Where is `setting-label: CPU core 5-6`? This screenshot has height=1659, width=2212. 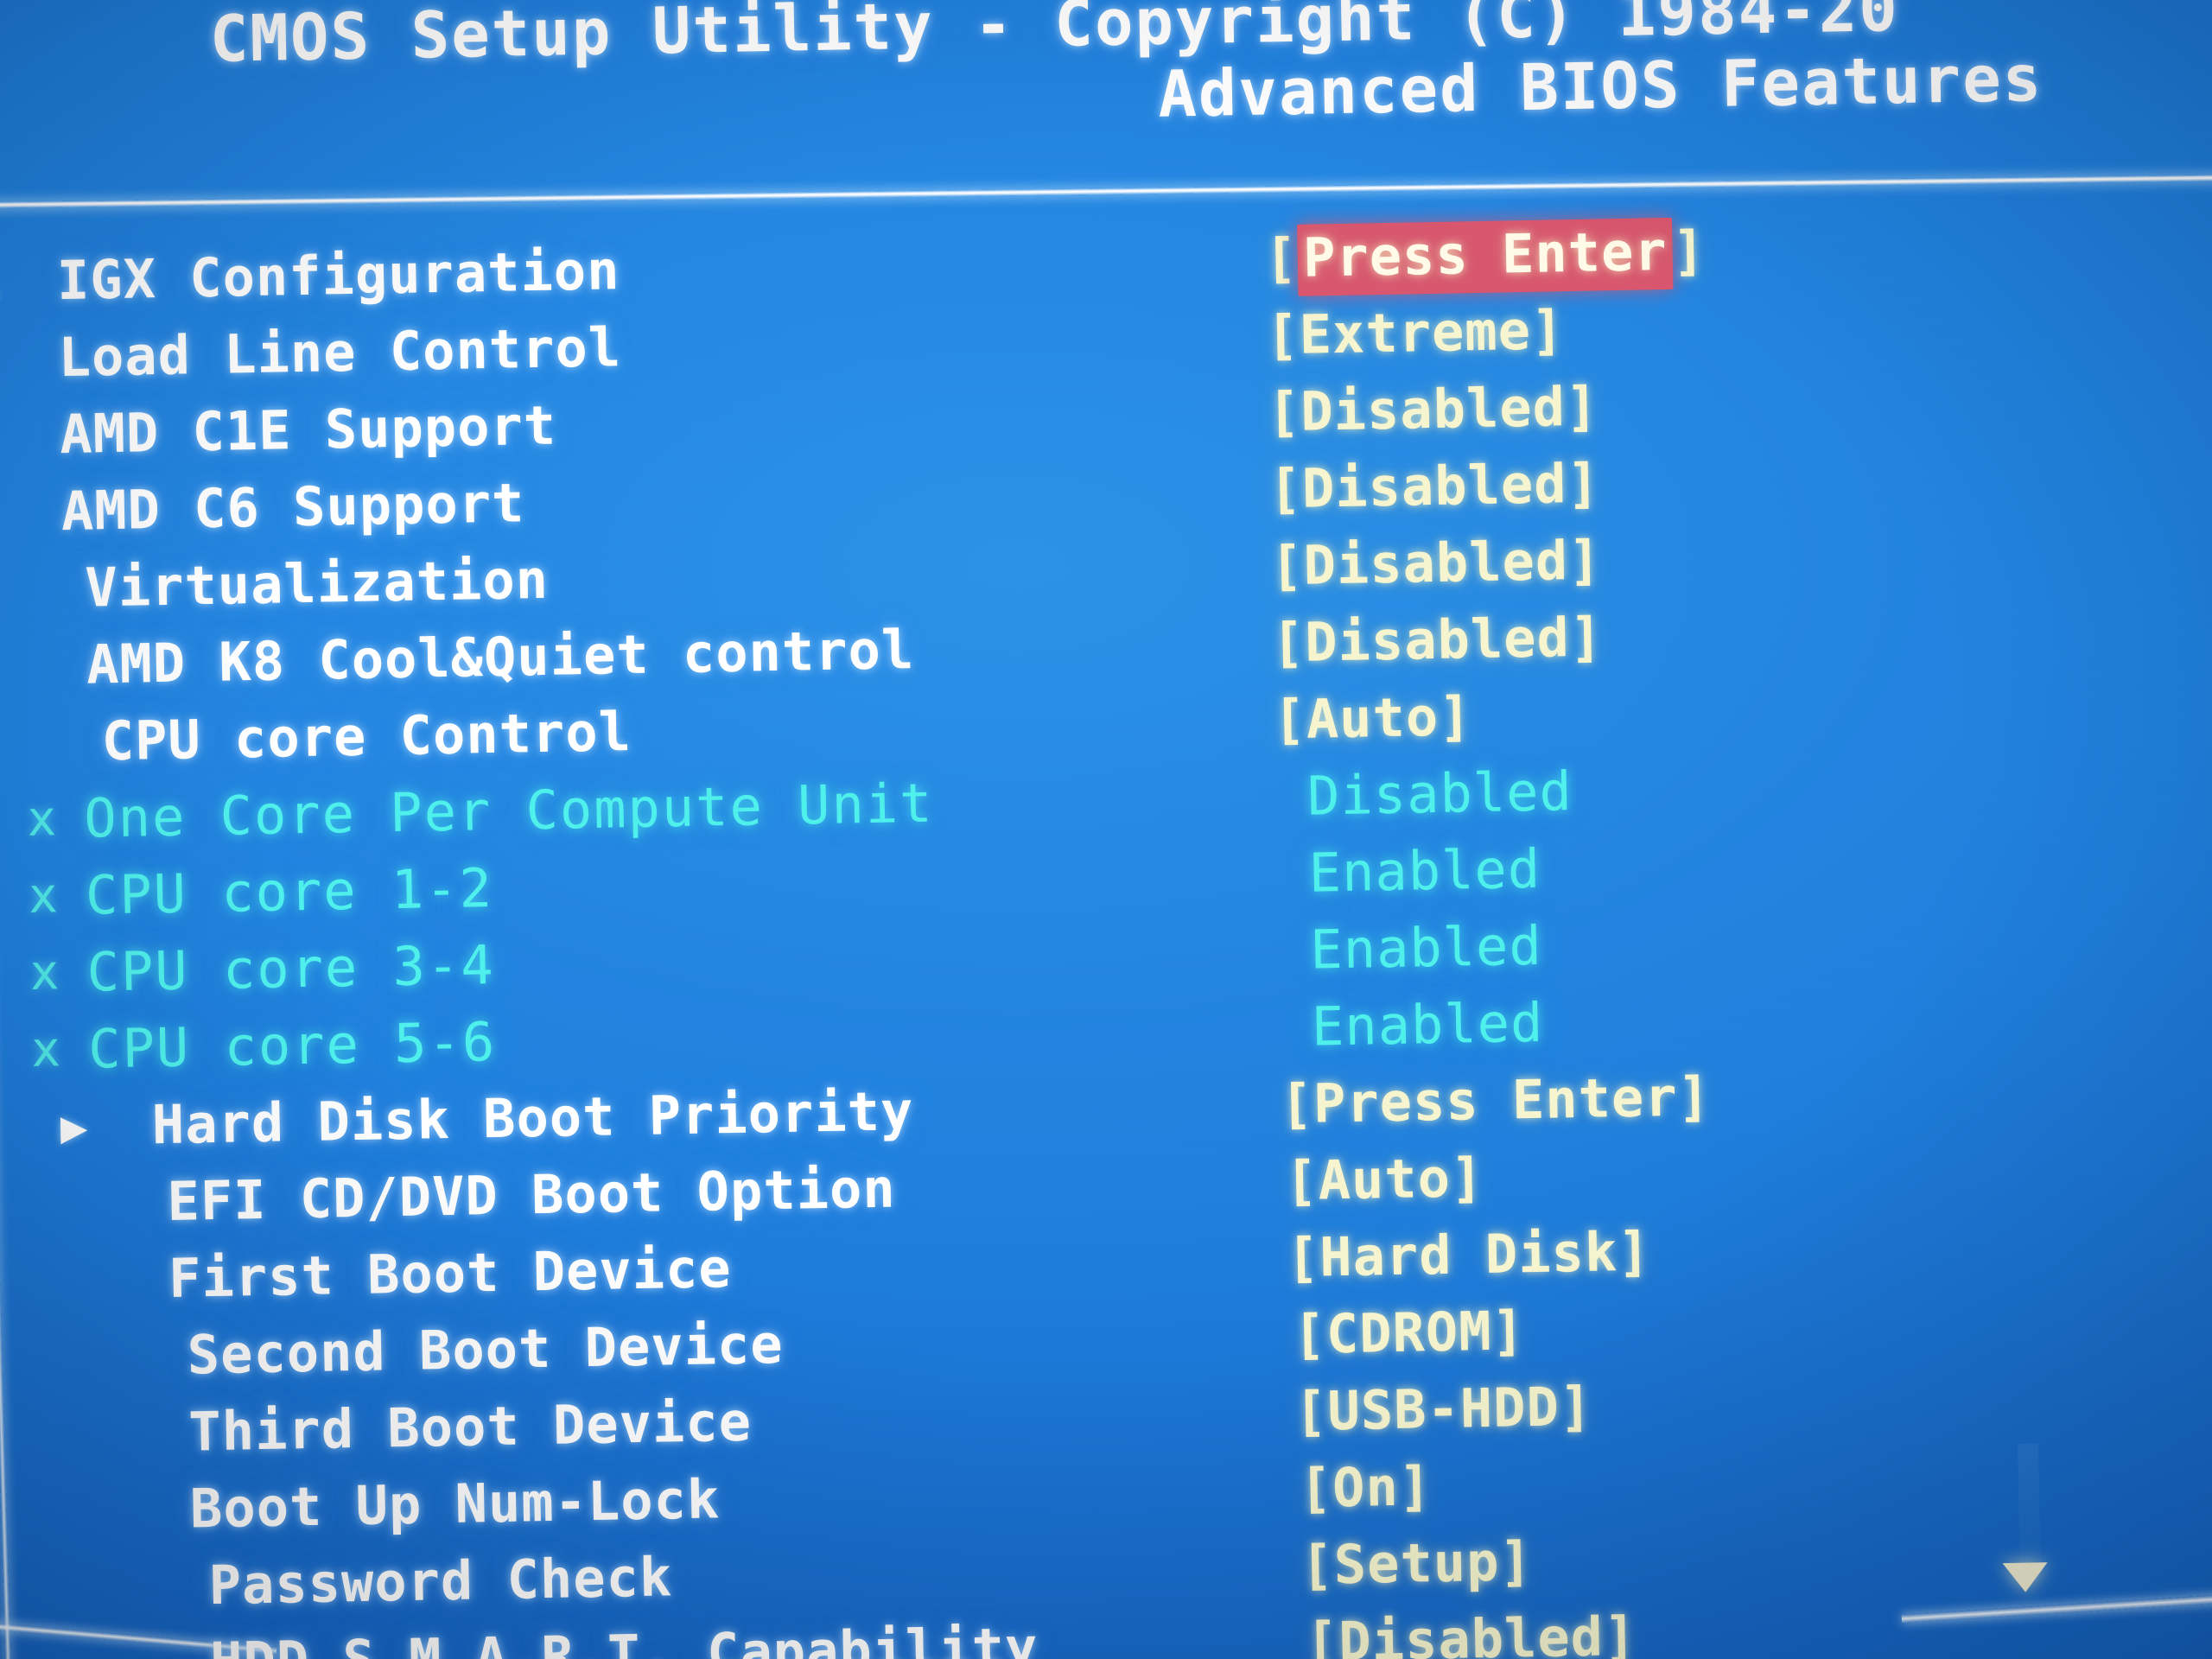
setting-label: CPU core 5-6 is located at coordinates (292, 1045).